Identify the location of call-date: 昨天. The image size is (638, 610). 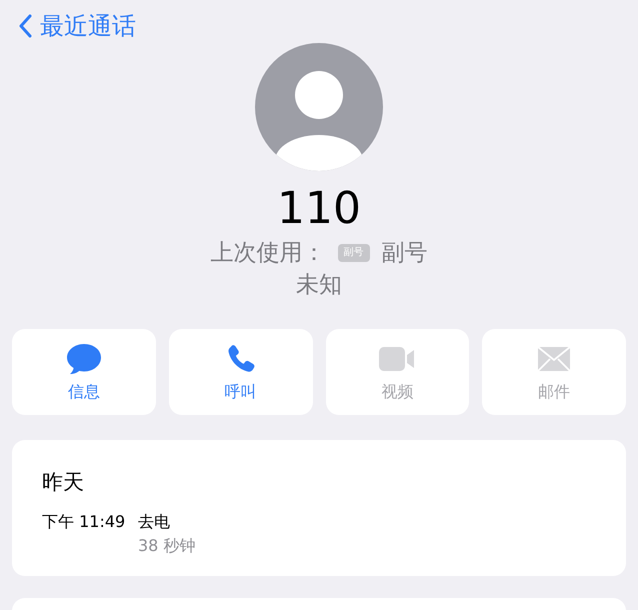
(63, 482).